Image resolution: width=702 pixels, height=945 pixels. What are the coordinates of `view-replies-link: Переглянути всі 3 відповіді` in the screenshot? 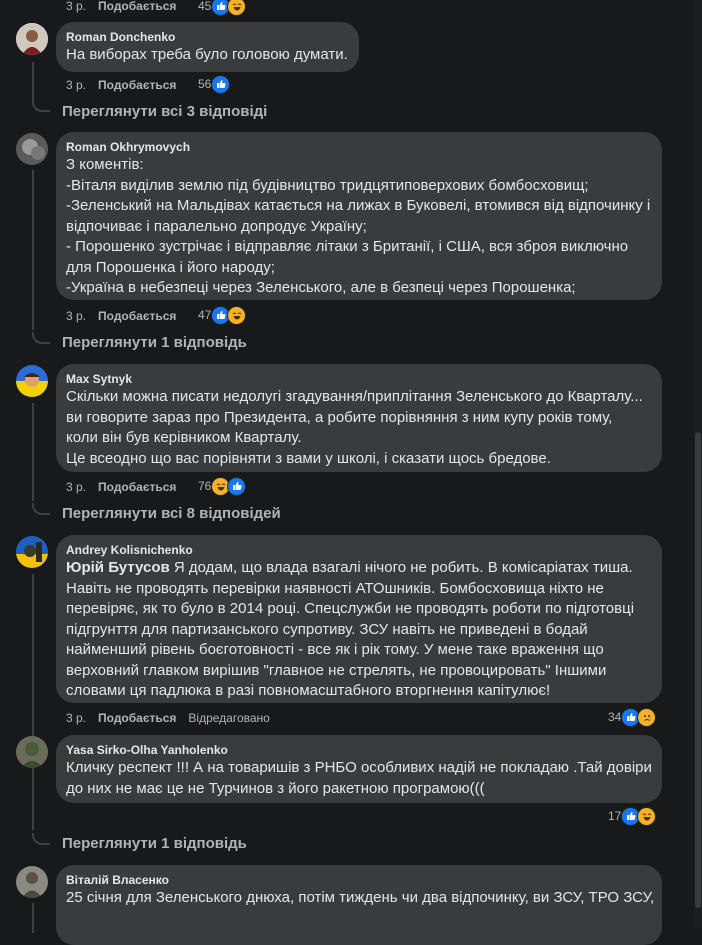 It's located at (164, 112).